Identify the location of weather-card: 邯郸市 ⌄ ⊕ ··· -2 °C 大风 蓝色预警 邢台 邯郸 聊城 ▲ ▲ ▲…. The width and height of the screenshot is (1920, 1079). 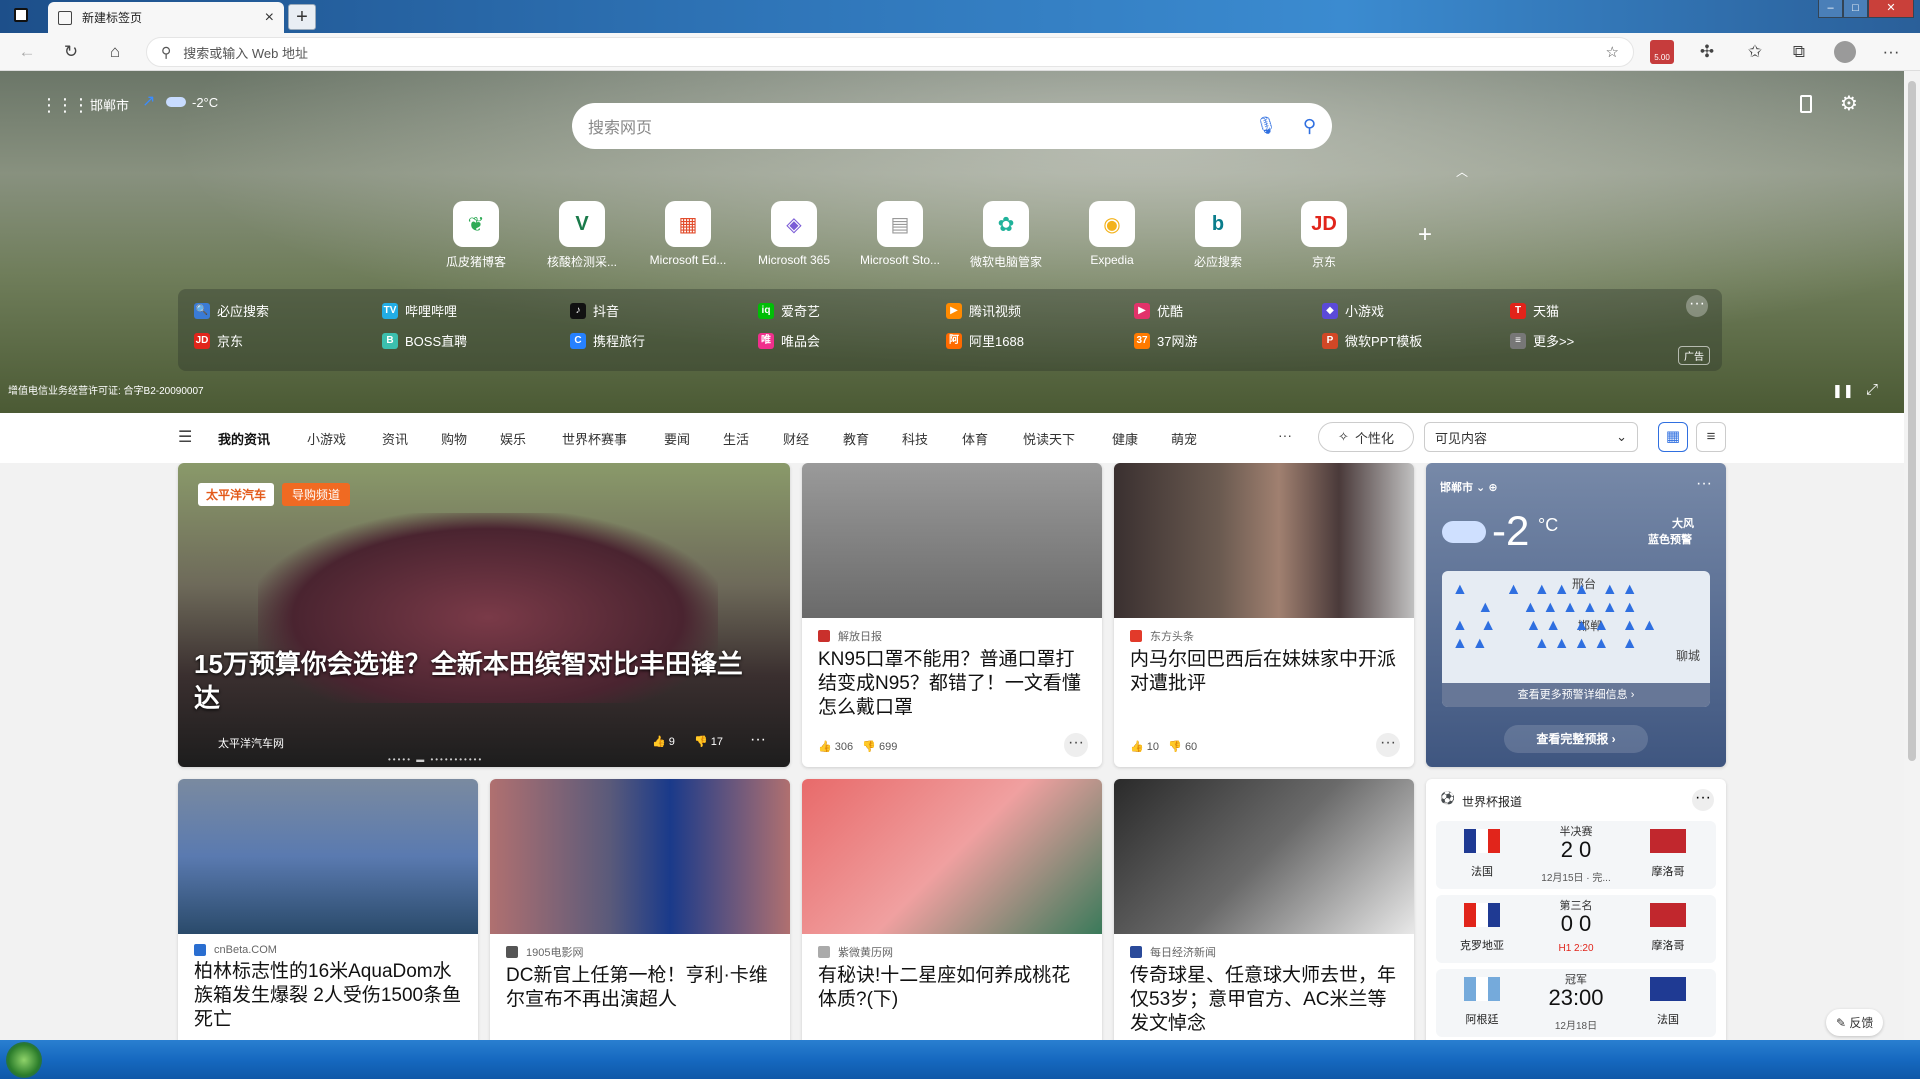
(1576, 615).